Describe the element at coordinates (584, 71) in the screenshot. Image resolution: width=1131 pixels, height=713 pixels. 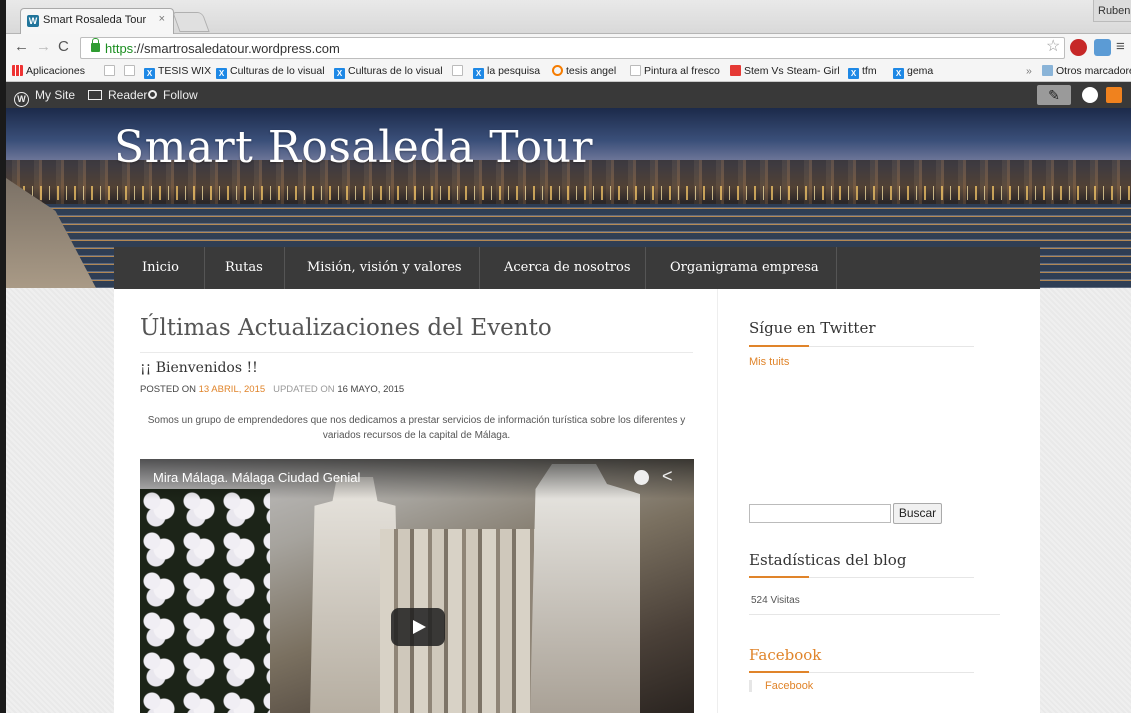
I see `bookmark-tesis-angel: tesis angel` at that location.